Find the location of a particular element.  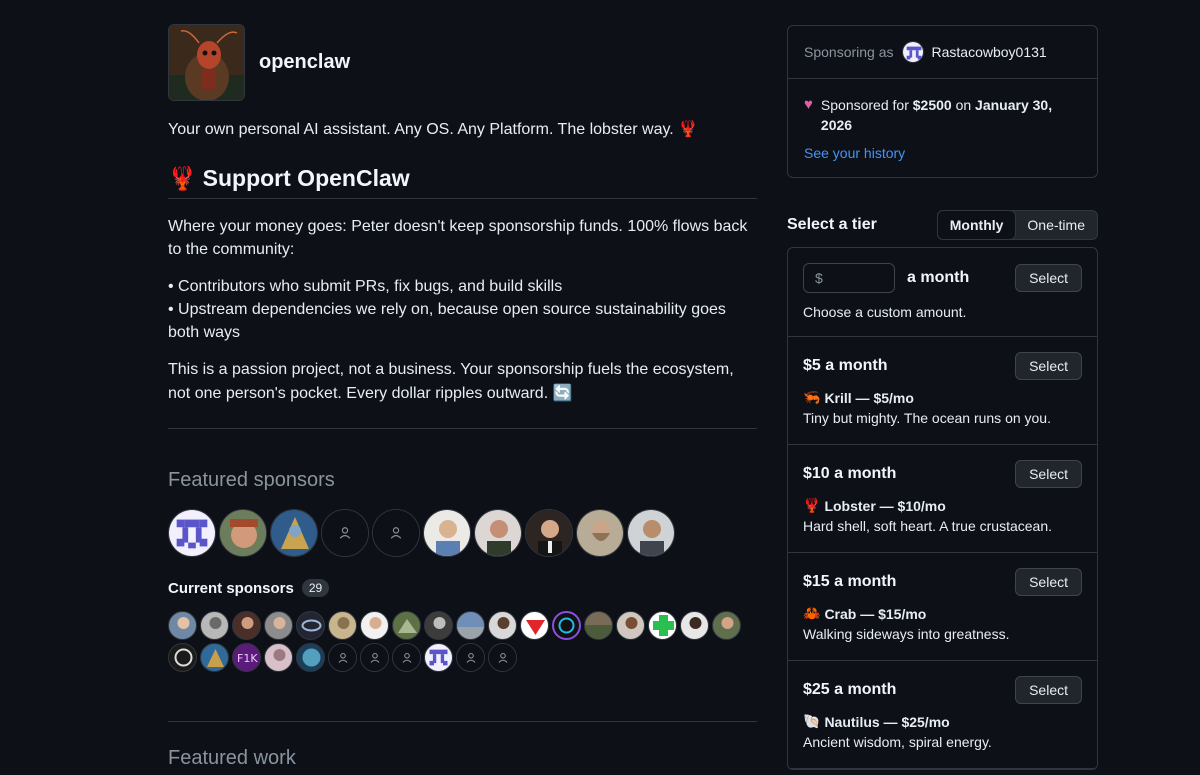

select-tier-heading: Select a tier is located at coordinates (832, 224).